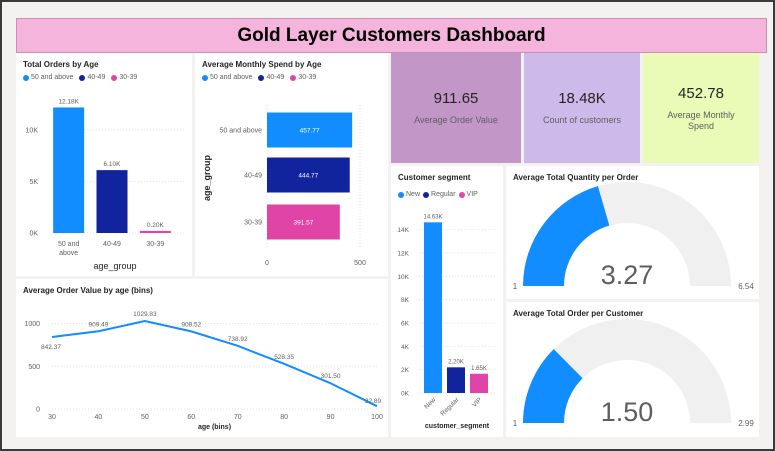  Describe the element at coordinates (308, 176) in the screenshot. I see `data-label: 444.77` at that location.